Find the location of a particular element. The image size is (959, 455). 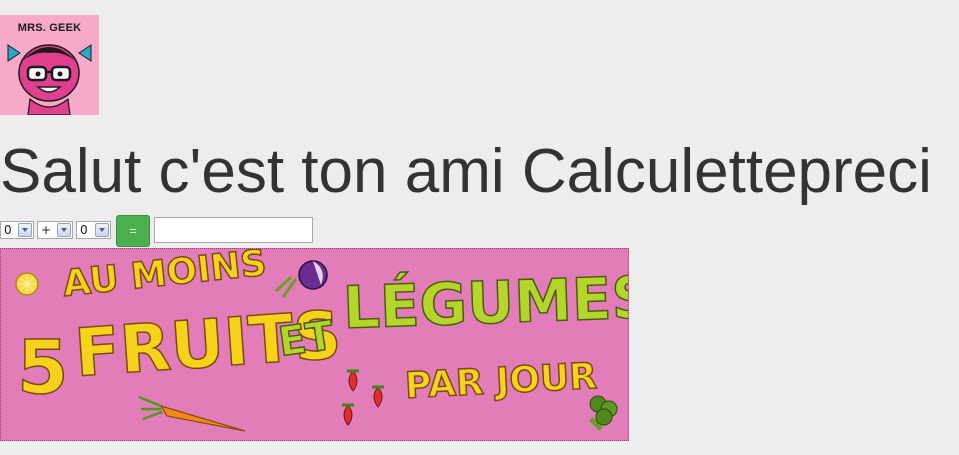

operand-a-value: 0 is located at coordinates (8, 230).